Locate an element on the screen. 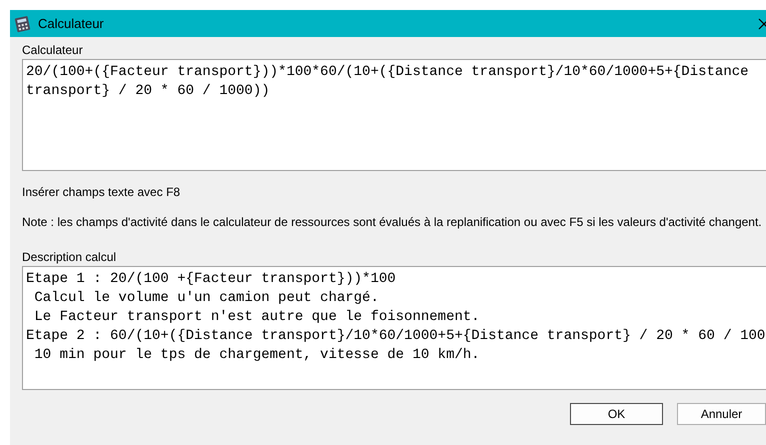 This screenshot has width=766, height=445. calculator-icon is located at coordinates (23, 23).